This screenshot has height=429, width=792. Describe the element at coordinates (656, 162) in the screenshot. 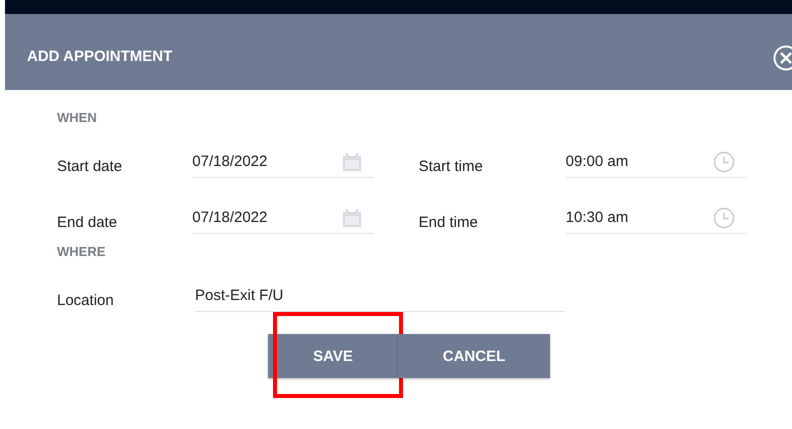

I see `time-field: 09:00 am` at that location.